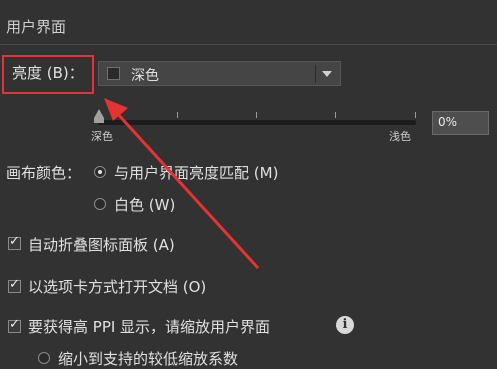 This screenshot has height=369, width=497. I want to click on slider-max-label: 浅色, so click(400, 136).